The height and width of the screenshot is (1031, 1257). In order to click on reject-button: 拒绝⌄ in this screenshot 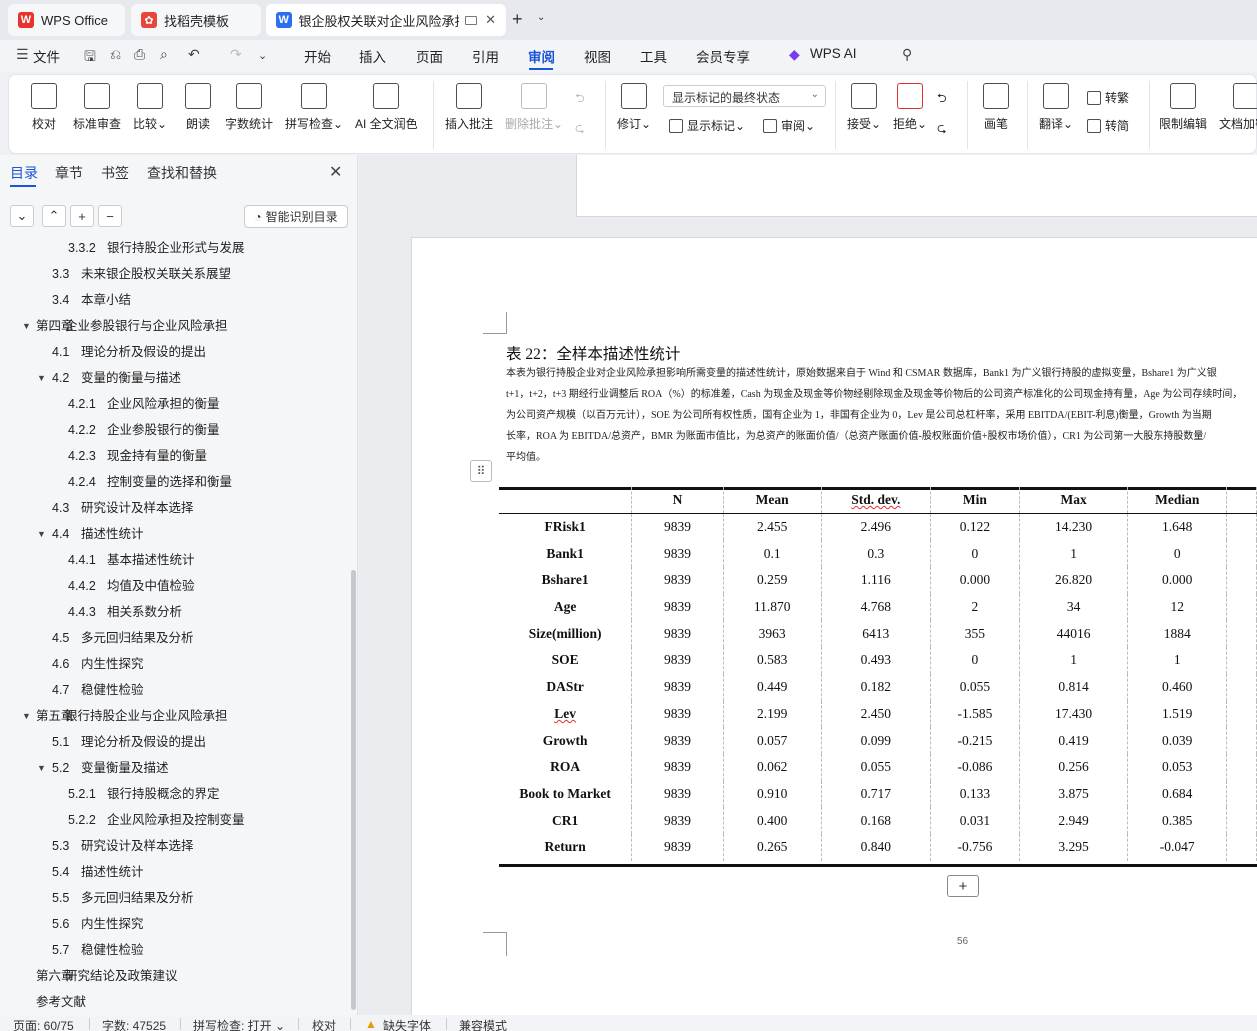, I will do `click(910, 107)`.